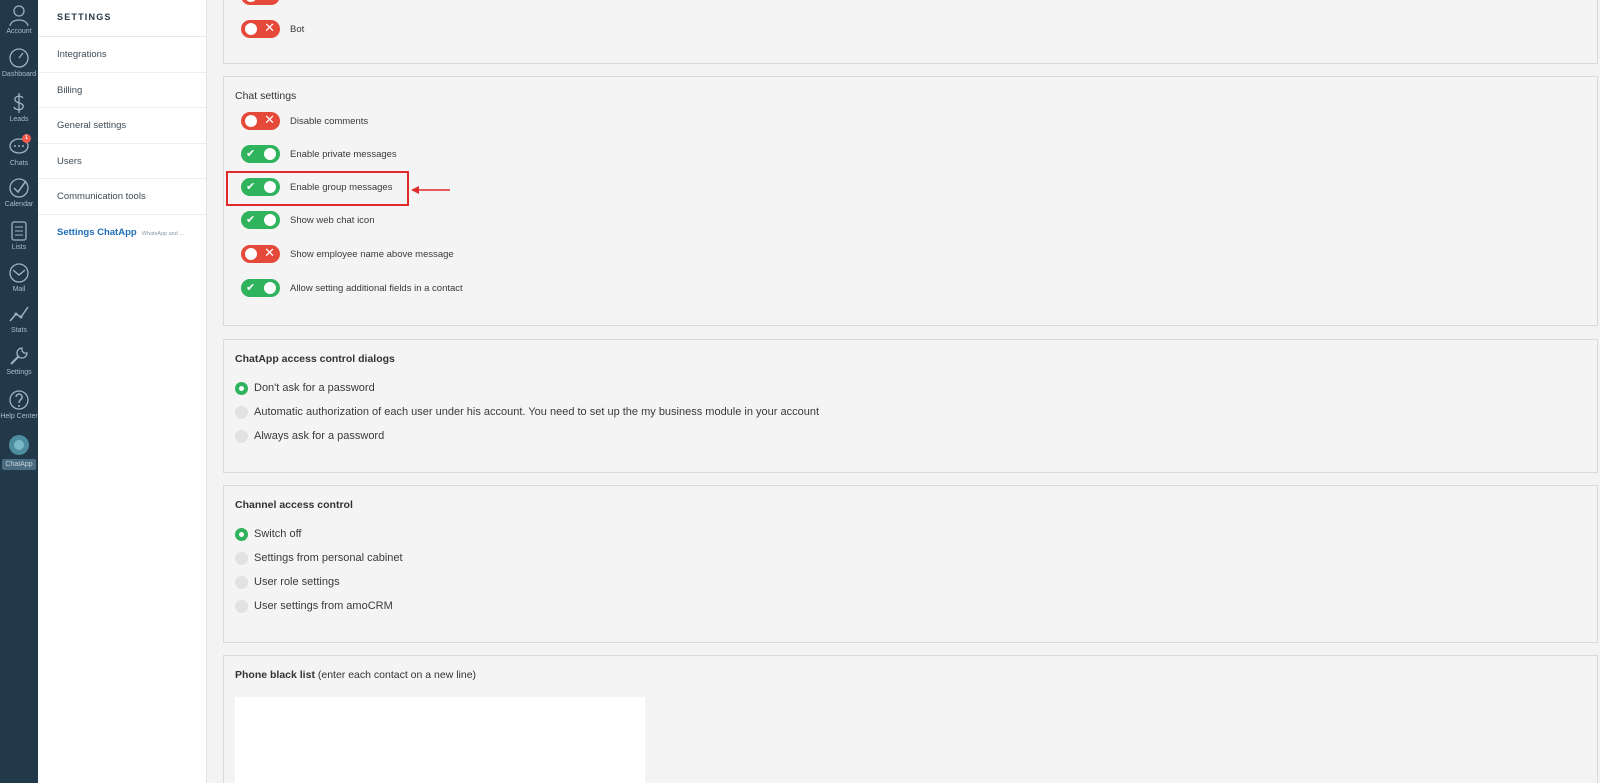 The image size is (1600, 783). I want to click on bot-settings-card: ✕ Bot, so click(910, 32).